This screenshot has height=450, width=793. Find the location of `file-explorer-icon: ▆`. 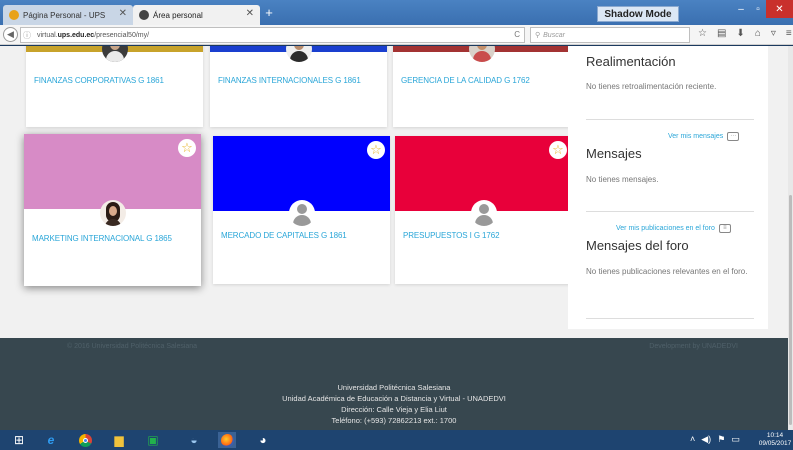

file-explorer-icon: ▆ is located at coordinates (119, 440).